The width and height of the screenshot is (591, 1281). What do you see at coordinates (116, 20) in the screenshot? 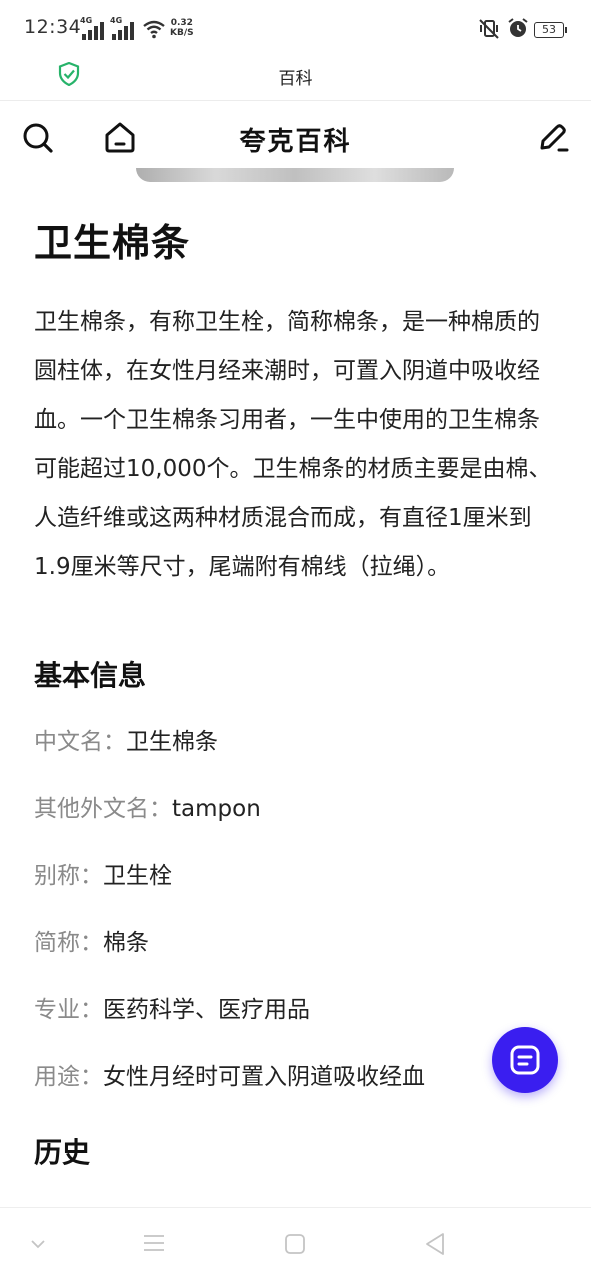
I see `network-2-label: 4G` at bounding box center [116, 20].